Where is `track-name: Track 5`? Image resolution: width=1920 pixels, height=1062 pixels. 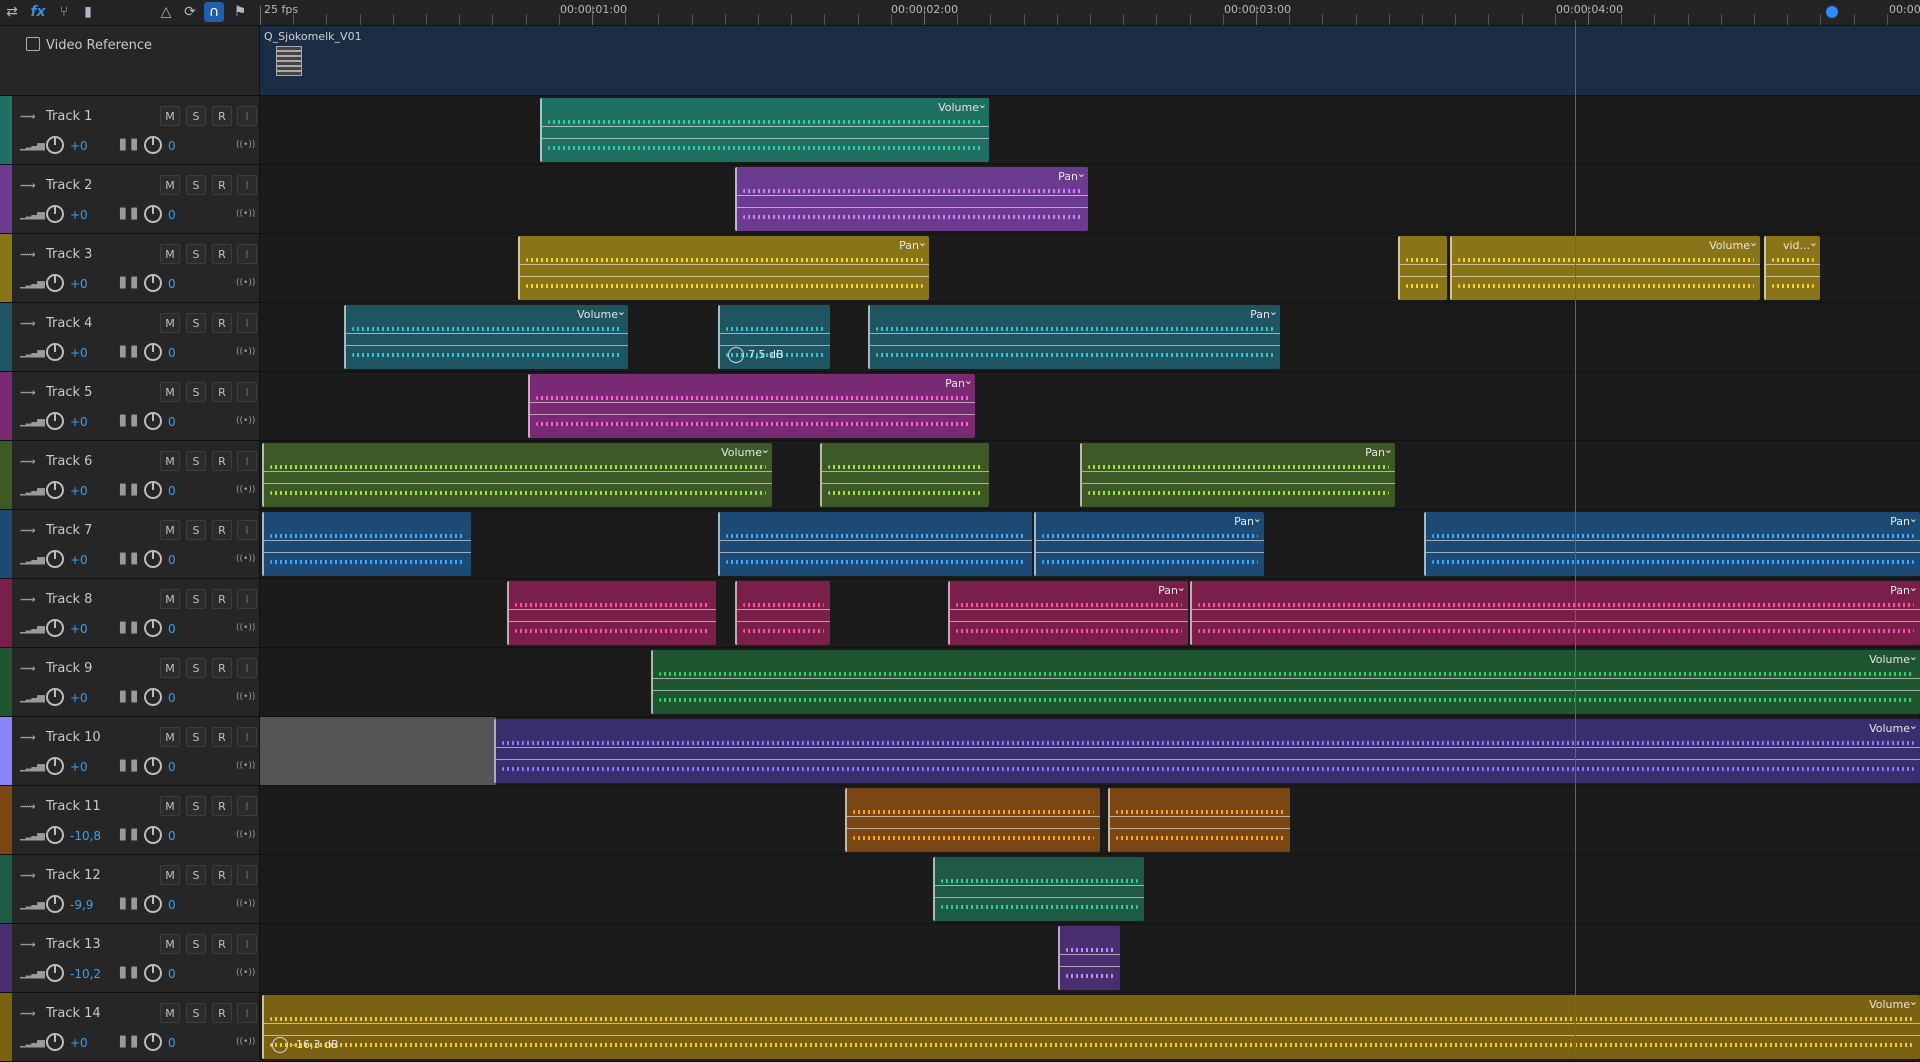
track-name: Track 5 is located at coordinates (69, 392).